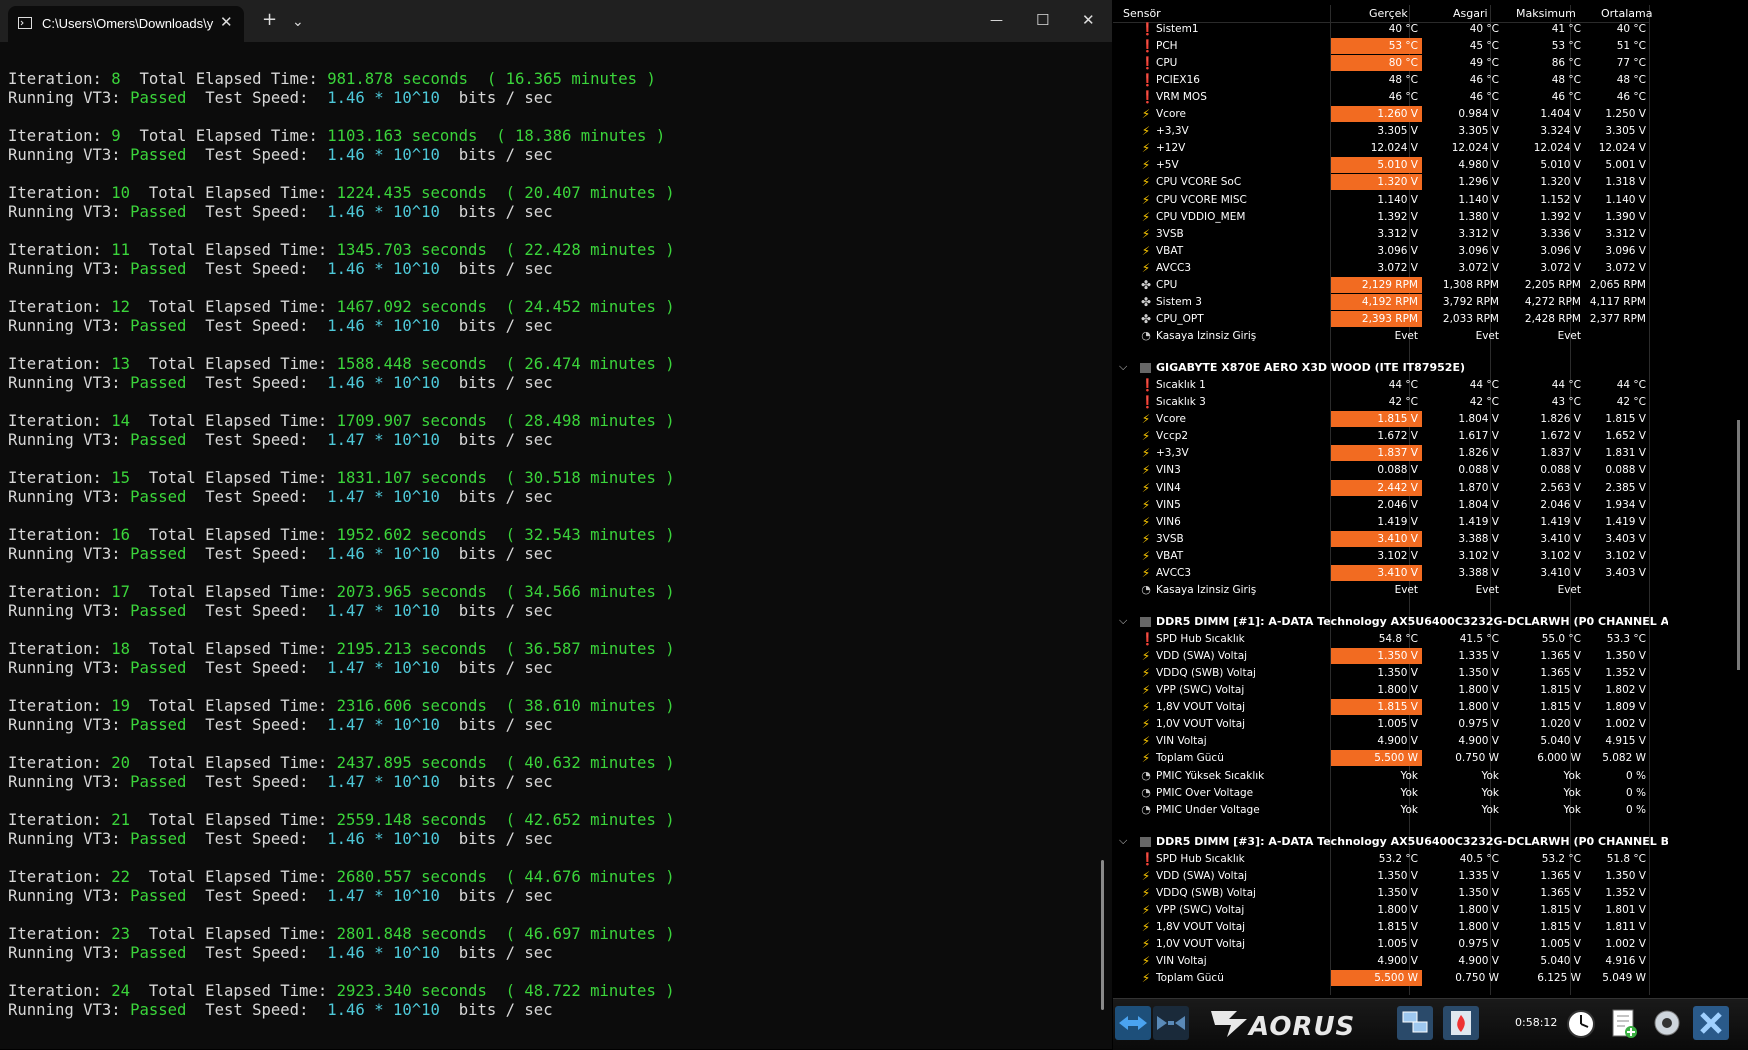 The height and width of the screenshot is (1050, 1748). I want to click on sensor-row: ⚡ Vcore 1.260 V 0.984 V 1.404 V 1.250 V, so click(1381, 114).